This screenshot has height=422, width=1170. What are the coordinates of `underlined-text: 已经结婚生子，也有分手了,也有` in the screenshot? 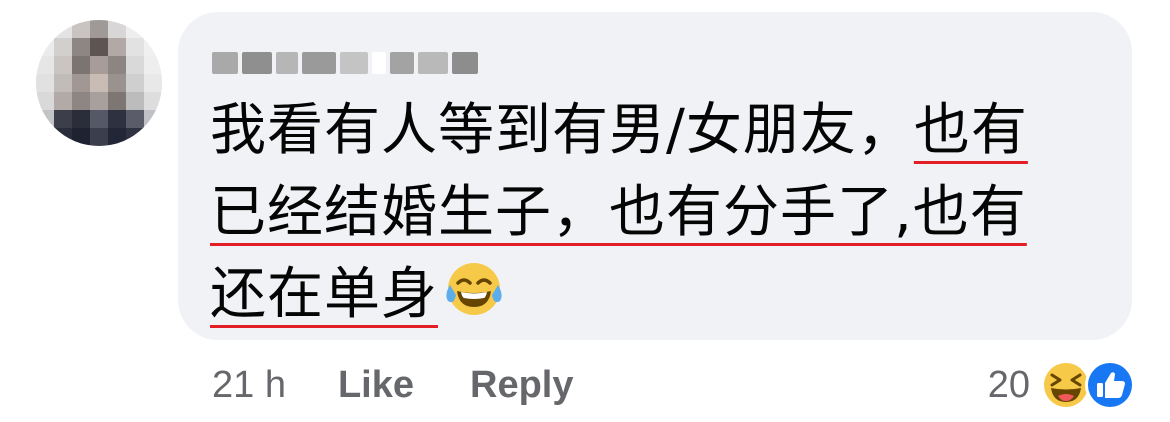 It's located at (618, 212).